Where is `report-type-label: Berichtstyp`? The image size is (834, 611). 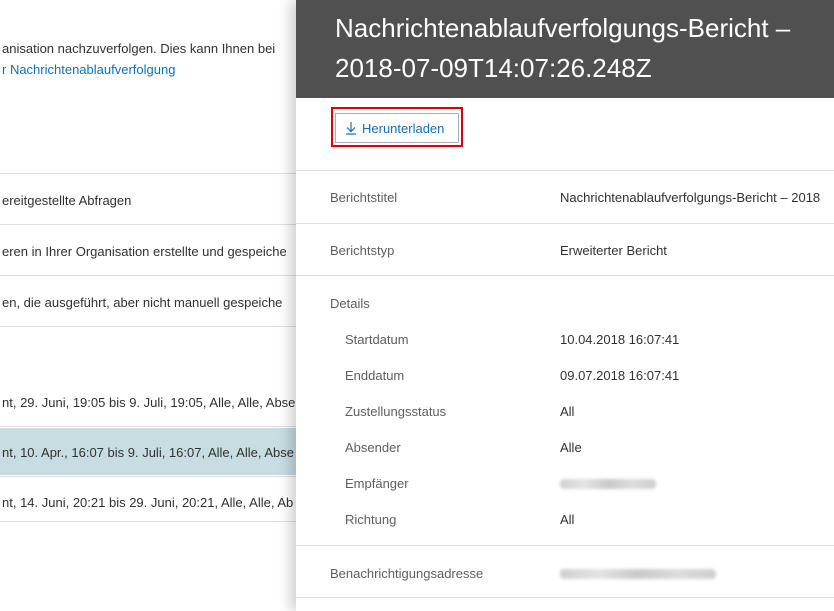 report-type-label: Berichtstyp is located at coordinates (362, 250).